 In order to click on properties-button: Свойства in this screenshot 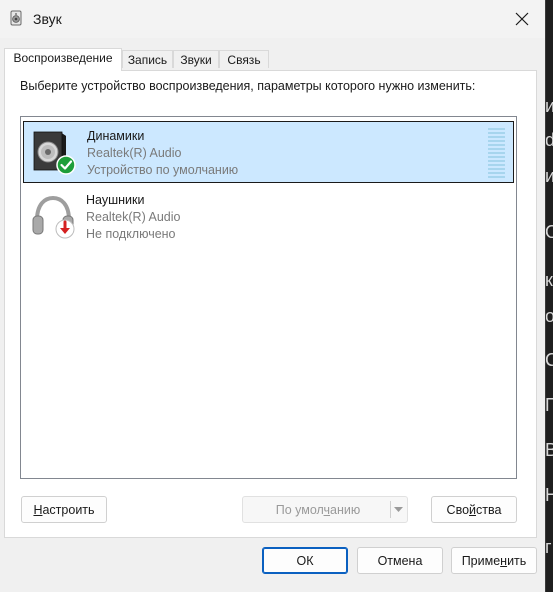, I will do `click(474, 509)`.